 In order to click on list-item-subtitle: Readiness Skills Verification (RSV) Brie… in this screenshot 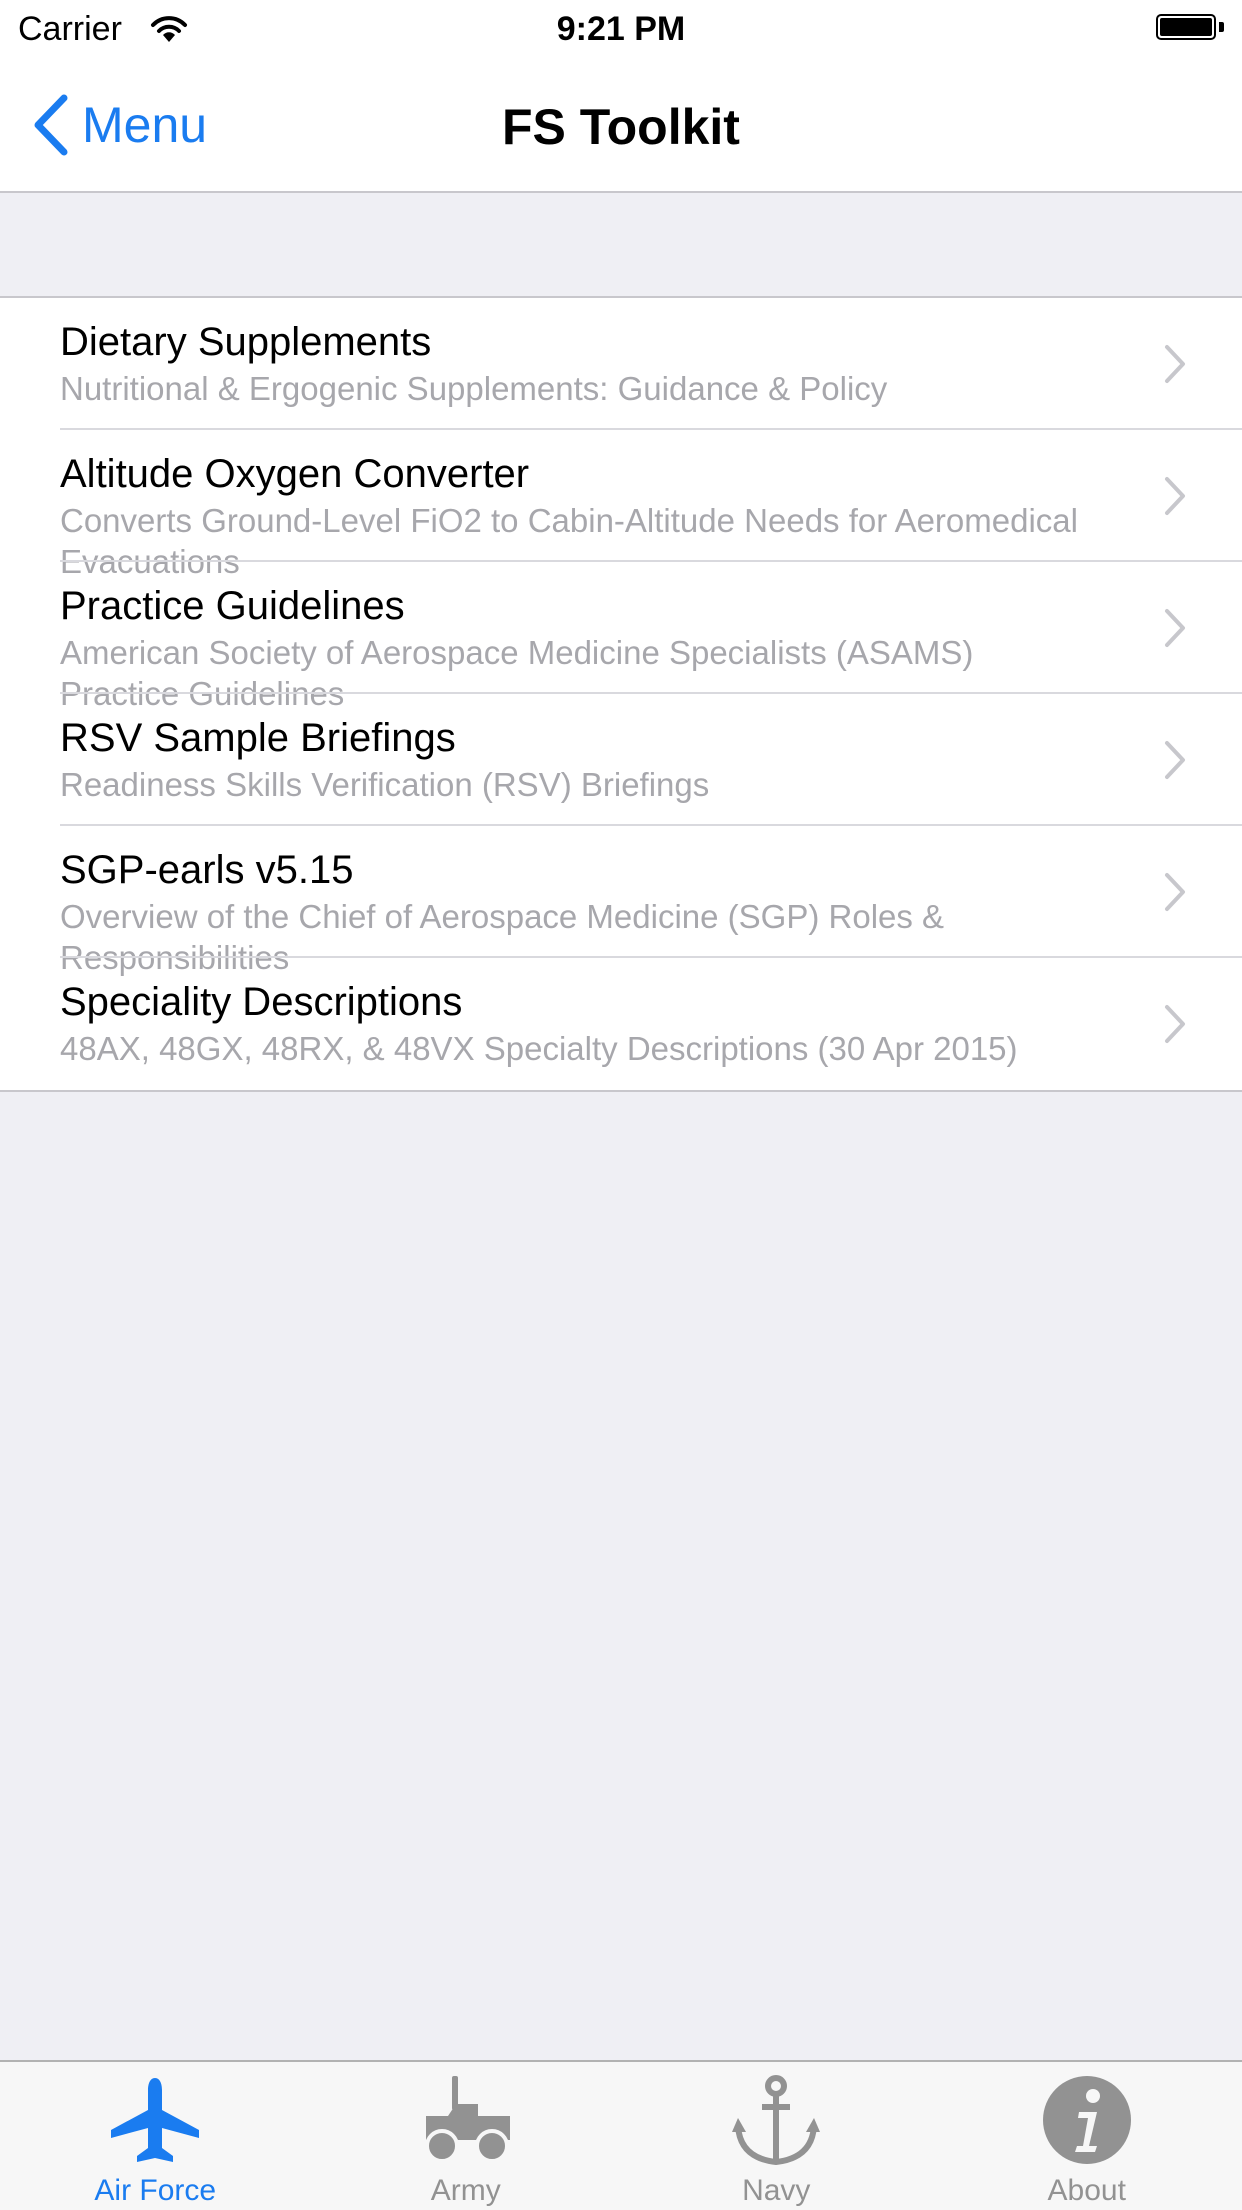, I will do `click(580, 784)`.